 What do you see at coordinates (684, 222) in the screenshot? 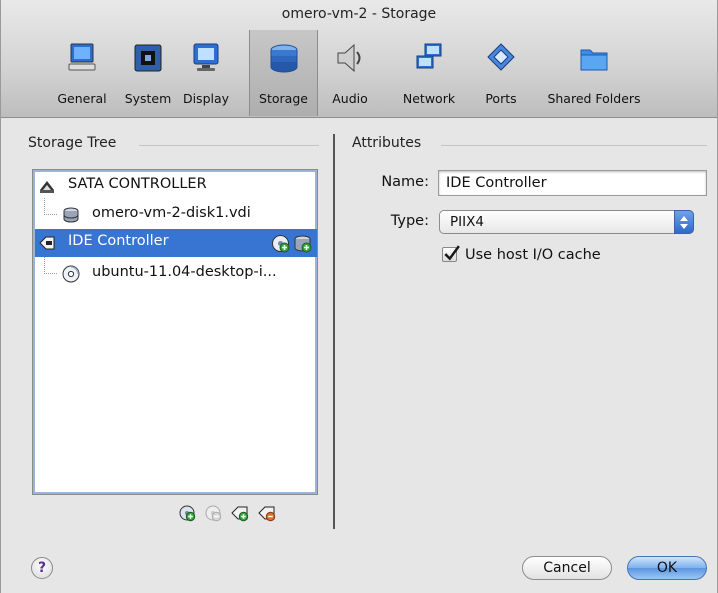
I see `select-arrows-icon` at bounding box center [684, 222].